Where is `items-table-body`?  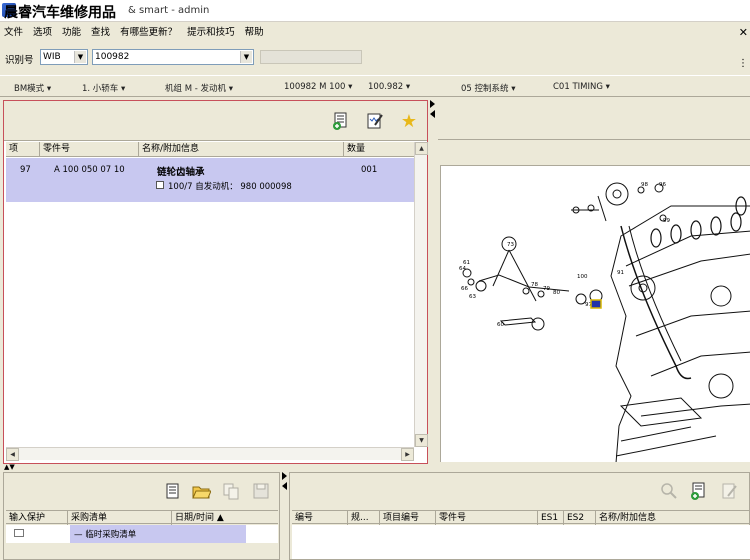 items-table-body is located at coordinates (521, 542).